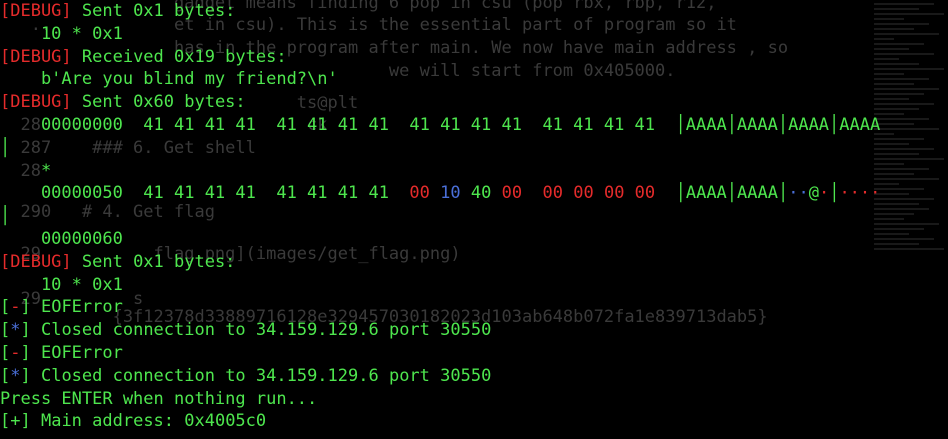 The width and height of the screenshot is (948, 439). What do you see at coordinates (474, 79) in the screenshot?
I see `terminal-line: b'Are you blind my friend?\n'` at bounding box center [474, 79].